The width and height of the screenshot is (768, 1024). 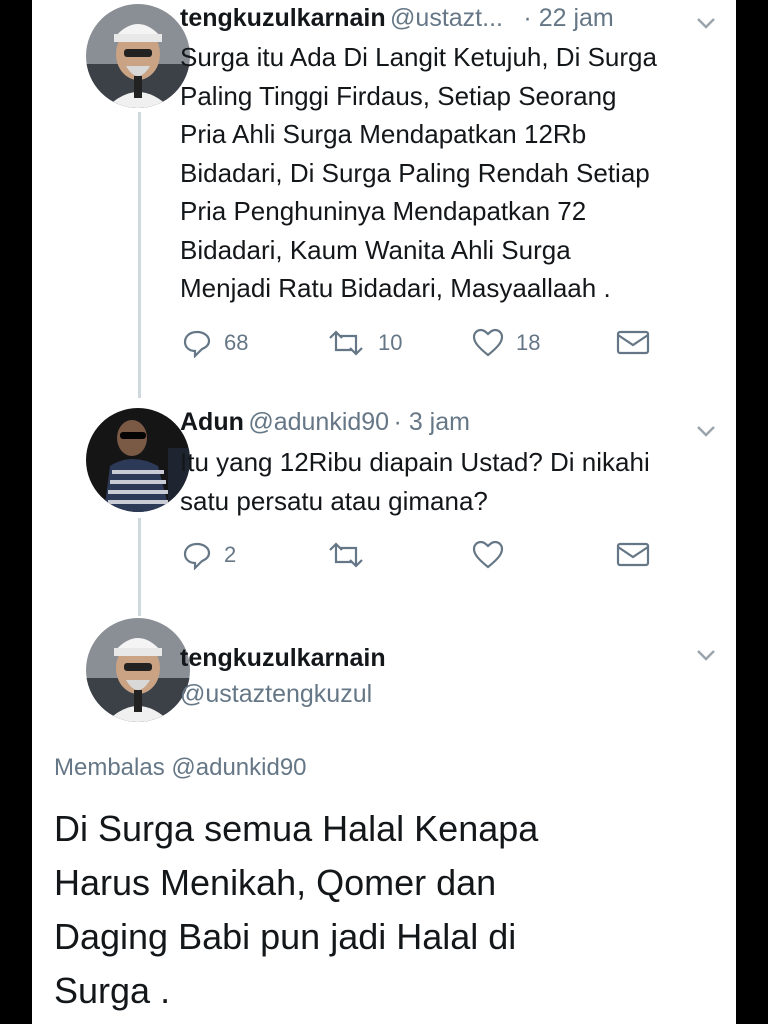 What do you see at coordinates (383, 134) in the screenshot?
I see `tweet-line: Pria Ahli Surga Mendapatkan 12Rb` at bounding box center [383, 134].